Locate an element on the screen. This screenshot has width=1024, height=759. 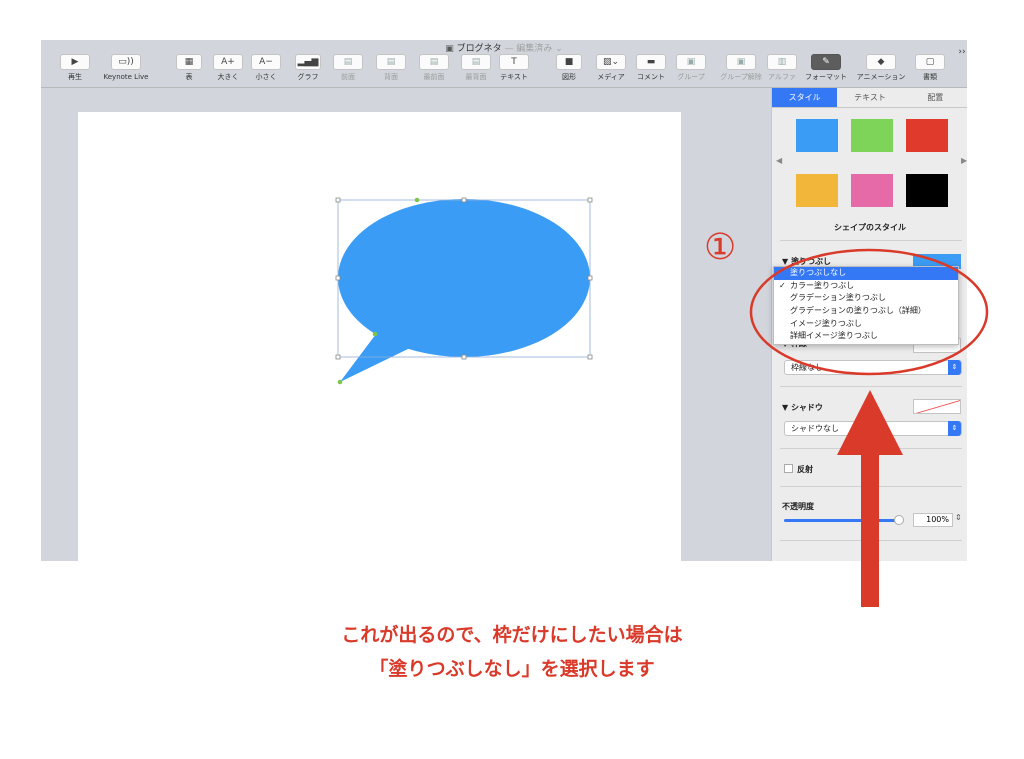
toolbar-media-button: ▨⌄ メディア is located at coordinates (611, 70).